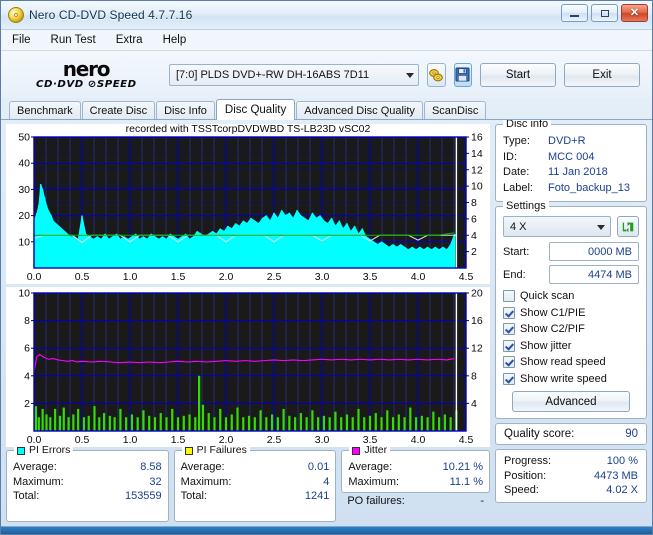 The width and height of the screenshot is (653, 535). I want to click on svg-text: 2, so click(474, 252).